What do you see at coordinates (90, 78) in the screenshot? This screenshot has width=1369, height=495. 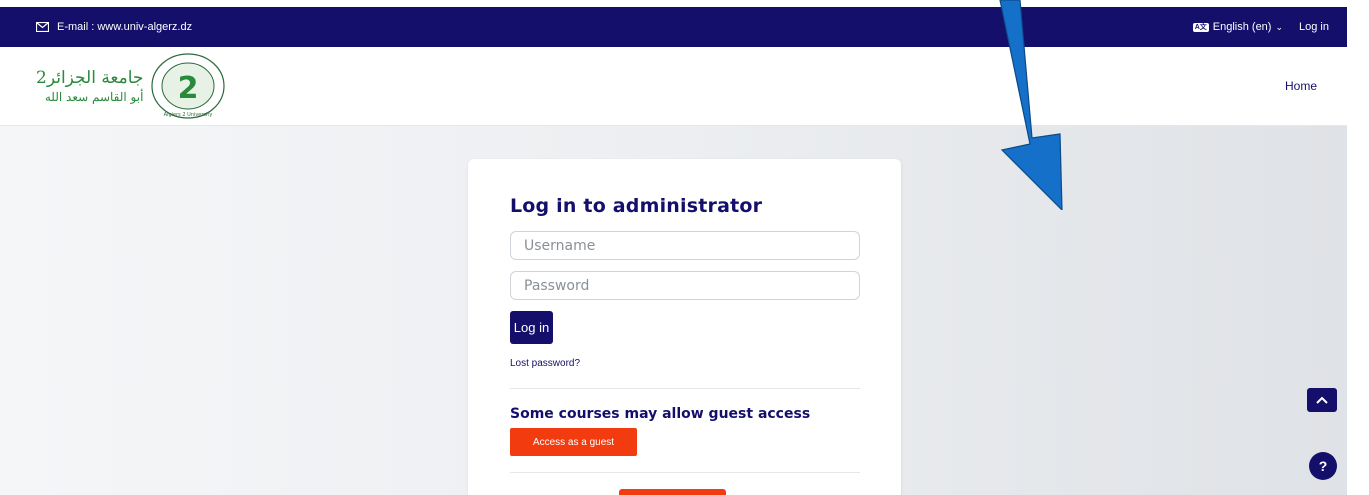 I see `logo-line-1: جامعة الجزائر2` at bounding box center [90, 78].